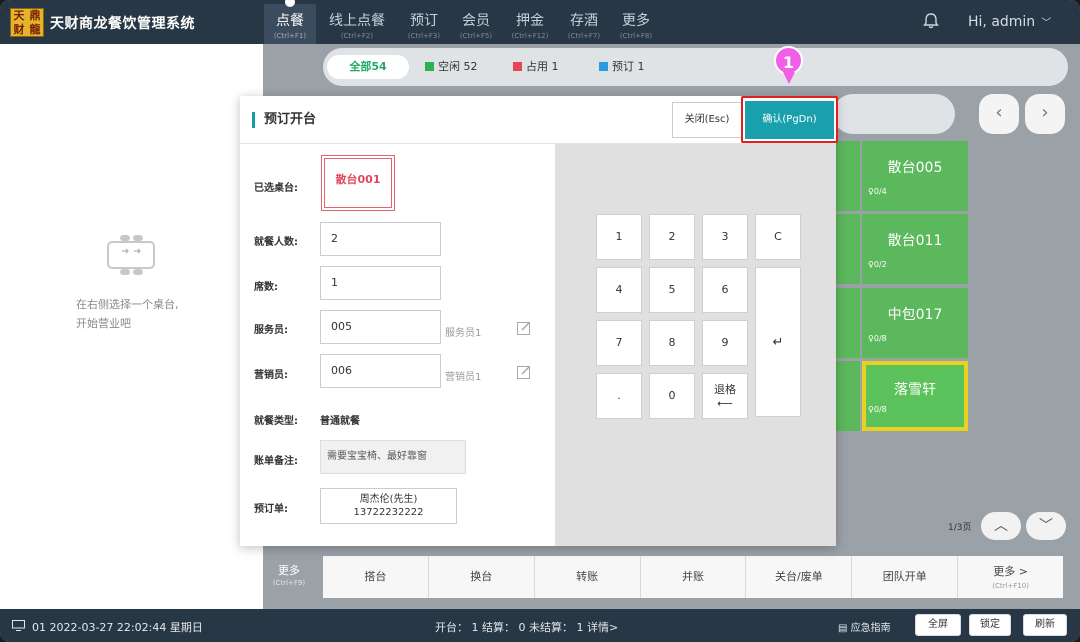  What do you see at coordinates (707, 120) in the screenshot?
I see `close-button: 关闭(Esc)` at bounding box center [707, 120].